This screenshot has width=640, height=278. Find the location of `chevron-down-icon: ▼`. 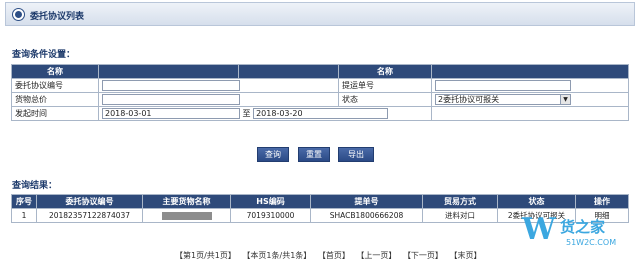

chevron-down-icon: ▼ is located at coordinates (565, 99).